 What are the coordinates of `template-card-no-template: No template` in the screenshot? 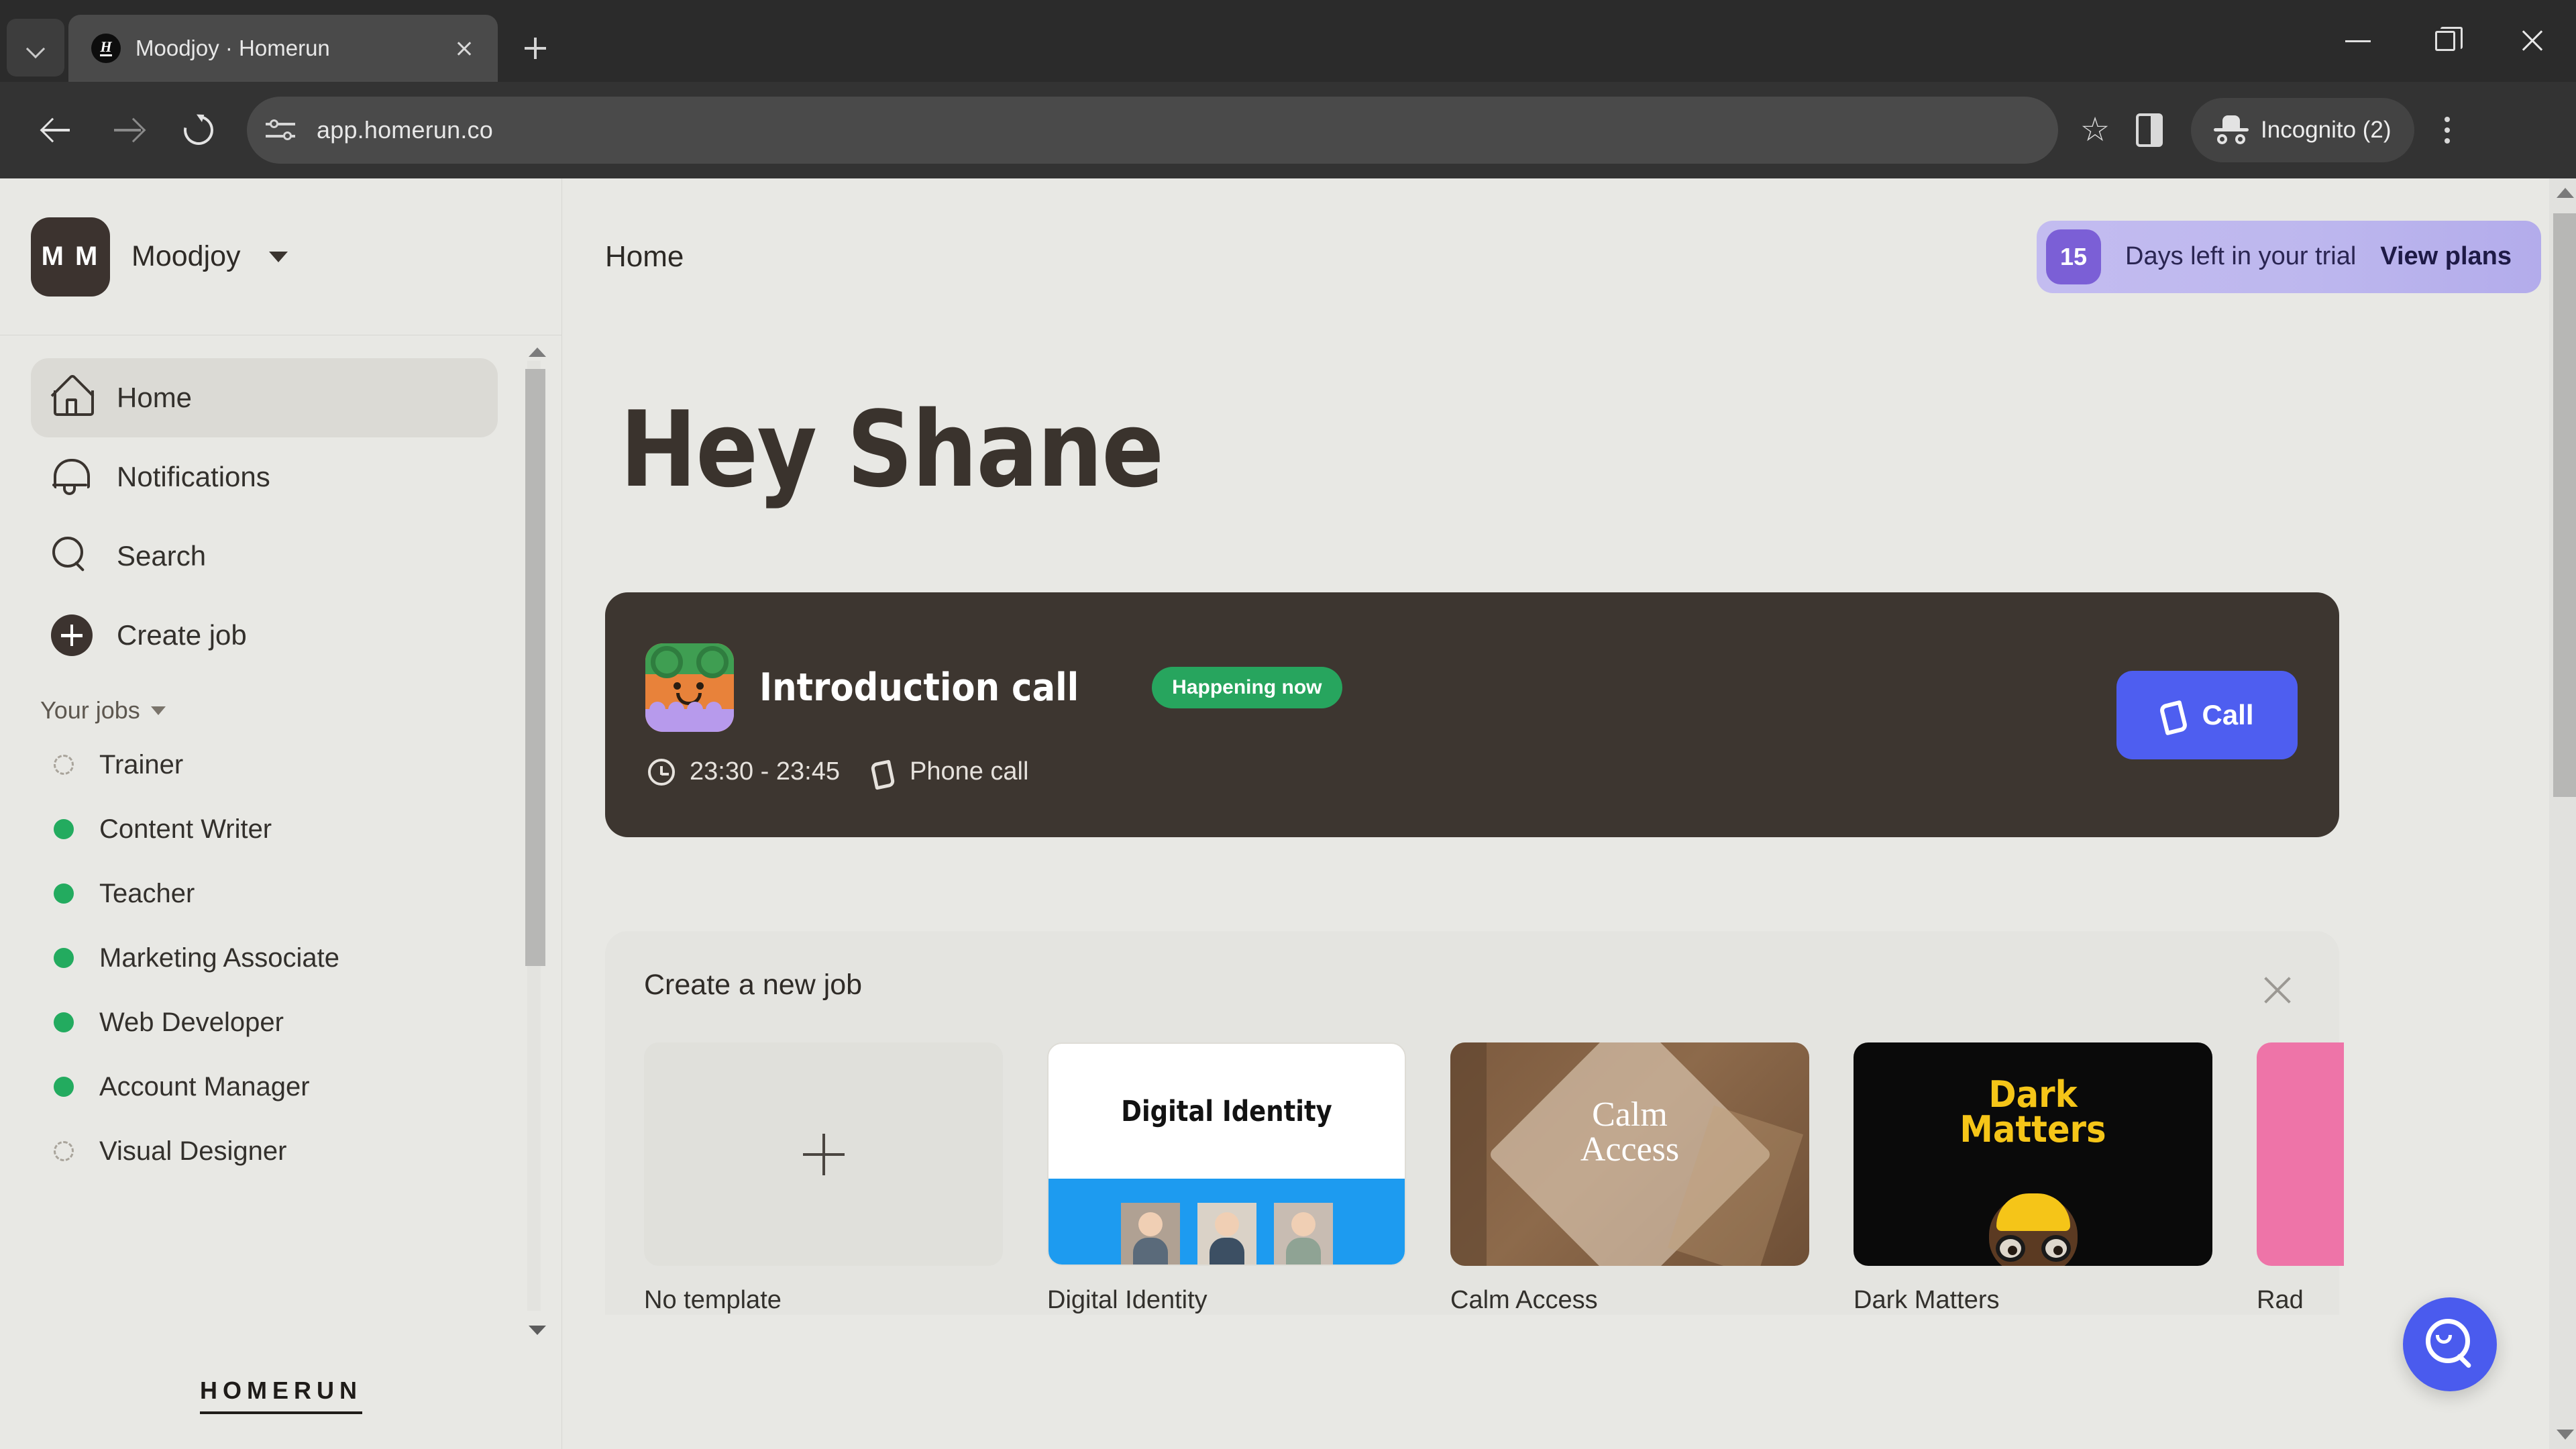 It's located at (823, 1178).